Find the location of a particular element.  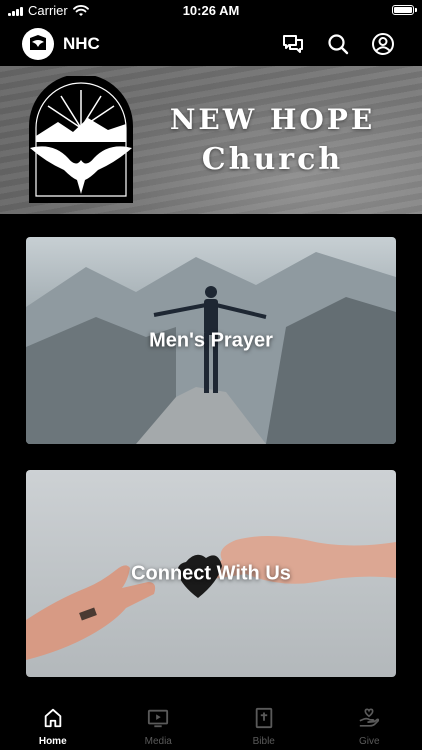

status-bar: Carrier 10:26 AM is located at coordinates (211, 11).